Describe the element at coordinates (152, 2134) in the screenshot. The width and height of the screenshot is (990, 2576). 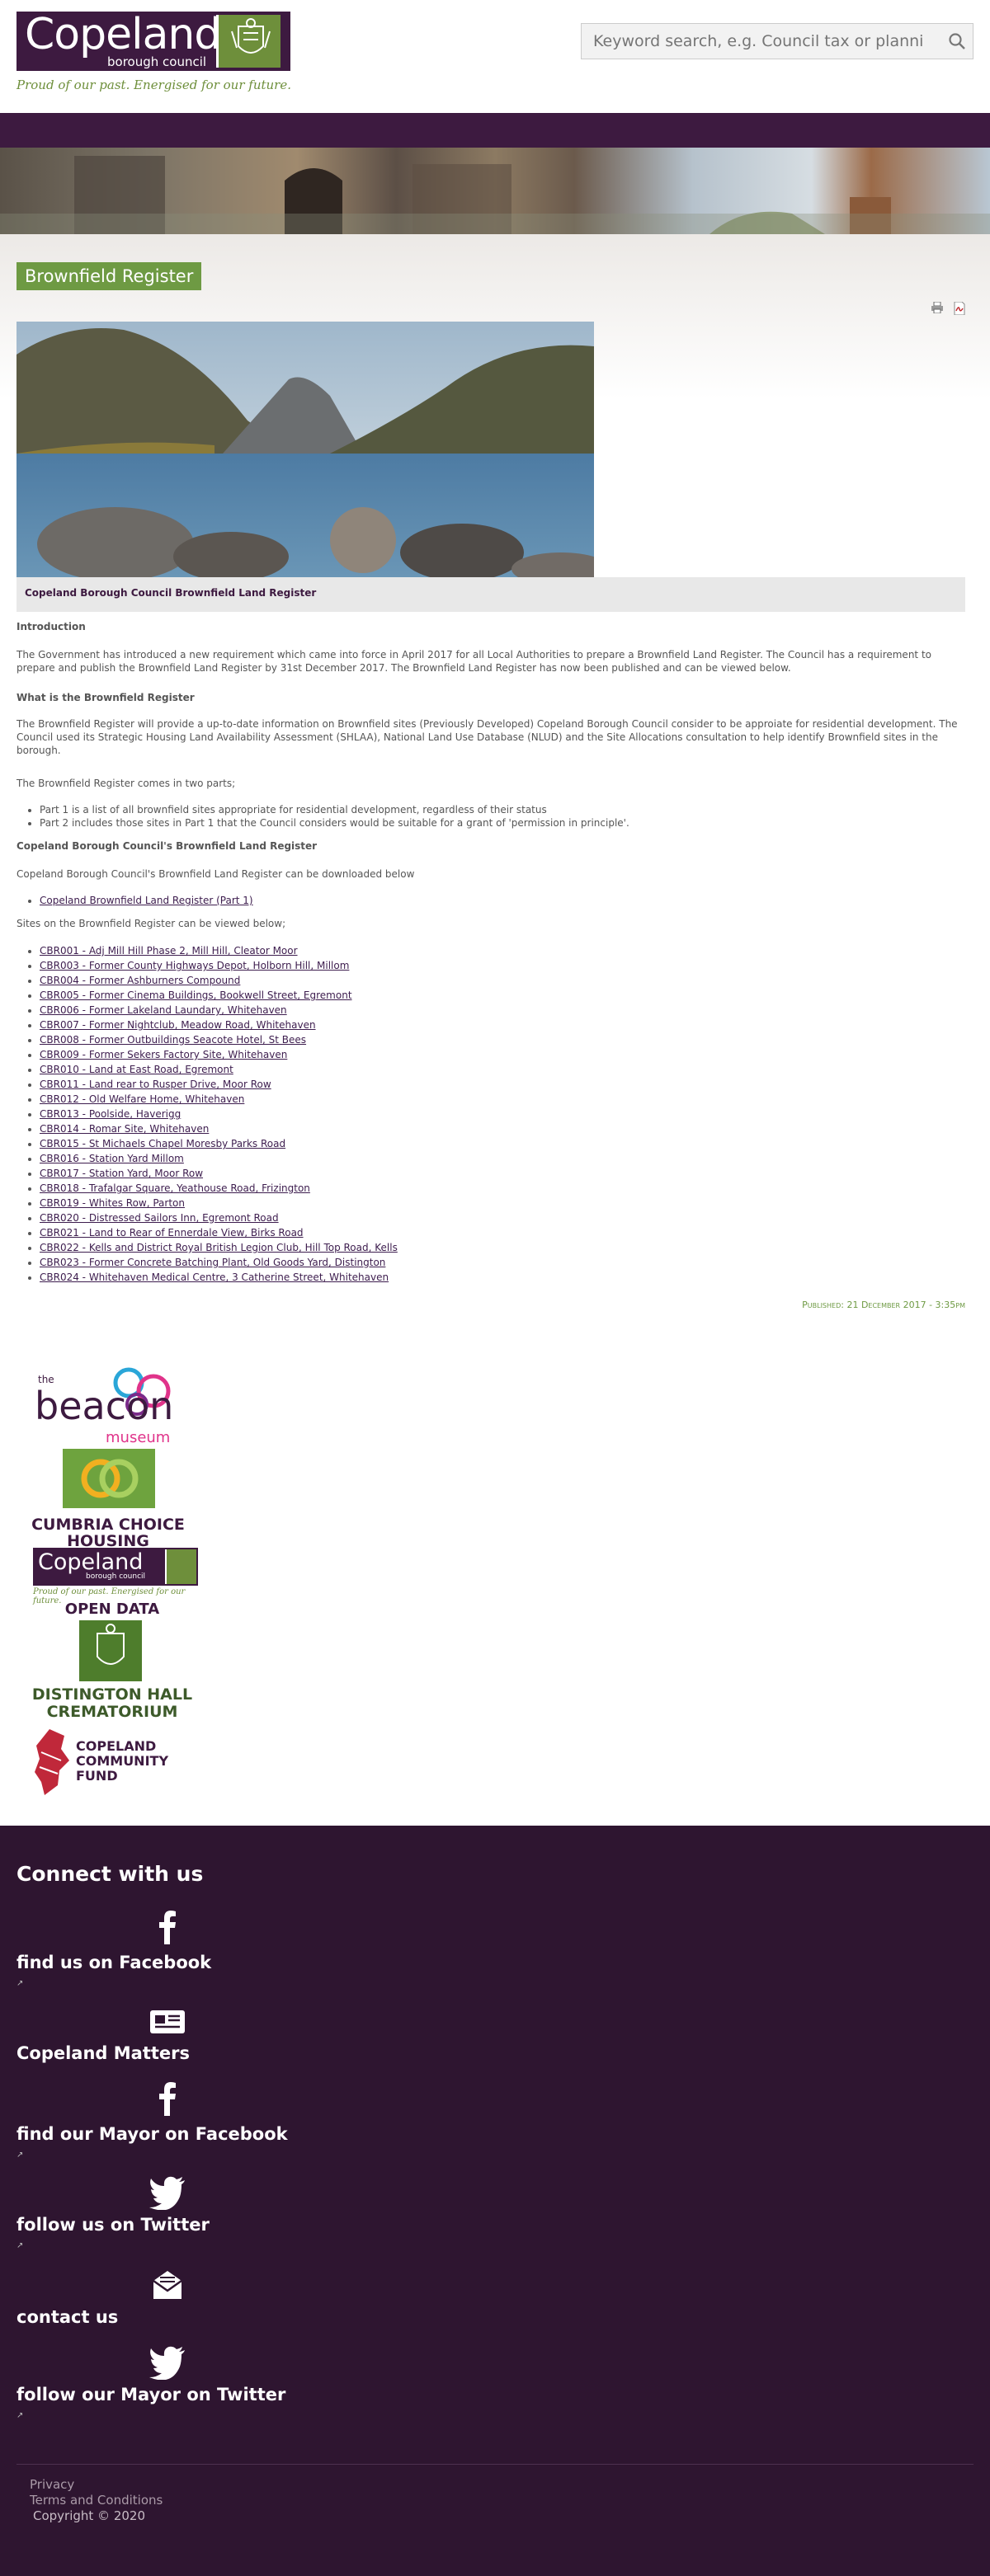
I see `social-label: find our Mayor on Facebook` at that location.